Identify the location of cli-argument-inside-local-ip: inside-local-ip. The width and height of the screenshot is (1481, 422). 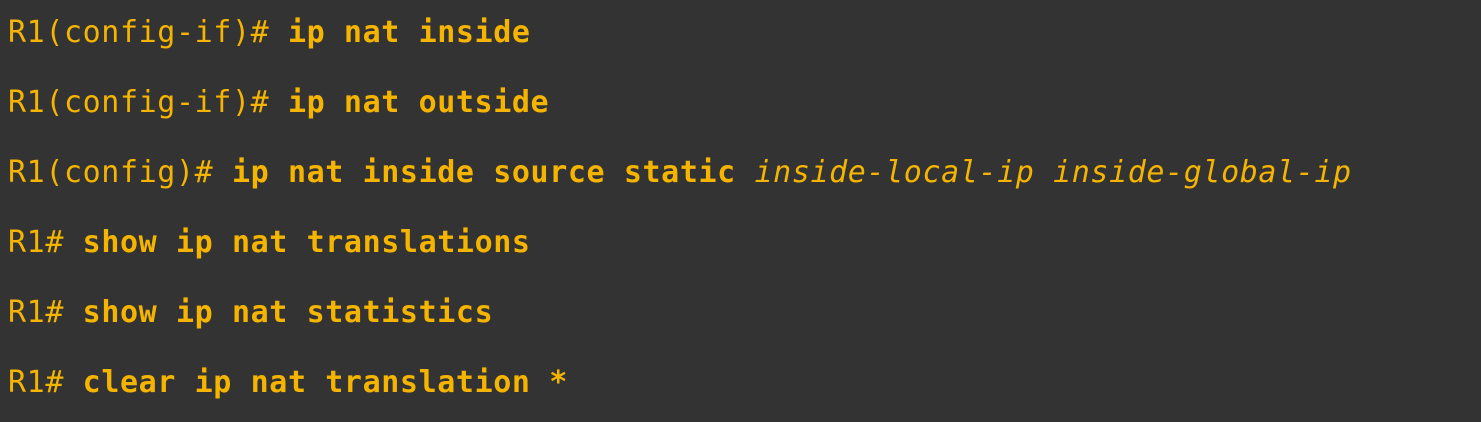
(894, 172).